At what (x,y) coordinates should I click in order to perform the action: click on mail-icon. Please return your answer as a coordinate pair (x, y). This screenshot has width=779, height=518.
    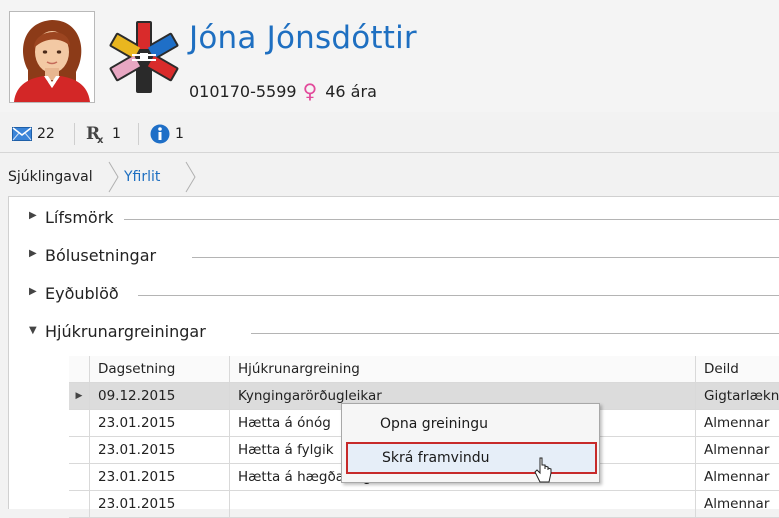
    Looking at the image, I should click on (22, 134).